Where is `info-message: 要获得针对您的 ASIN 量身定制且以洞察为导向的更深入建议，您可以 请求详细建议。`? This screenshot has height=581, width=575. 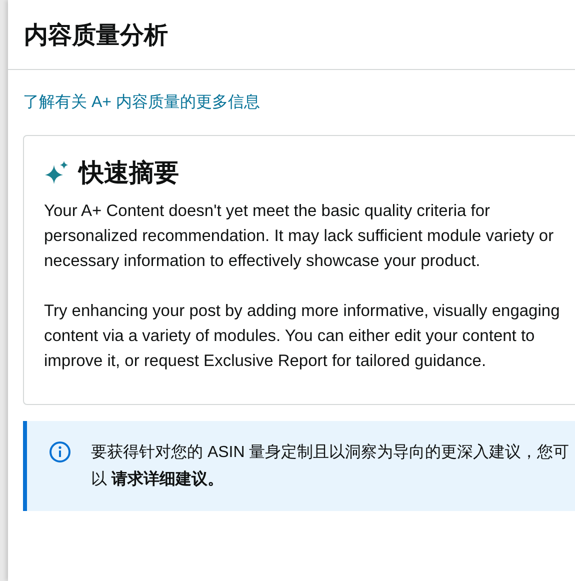 info-message: 要获得针对您的 ASIN 量身定制且以洞察为导向的更深入建议，您可以 请求详细建议。 is located at coordinates (330, 466).